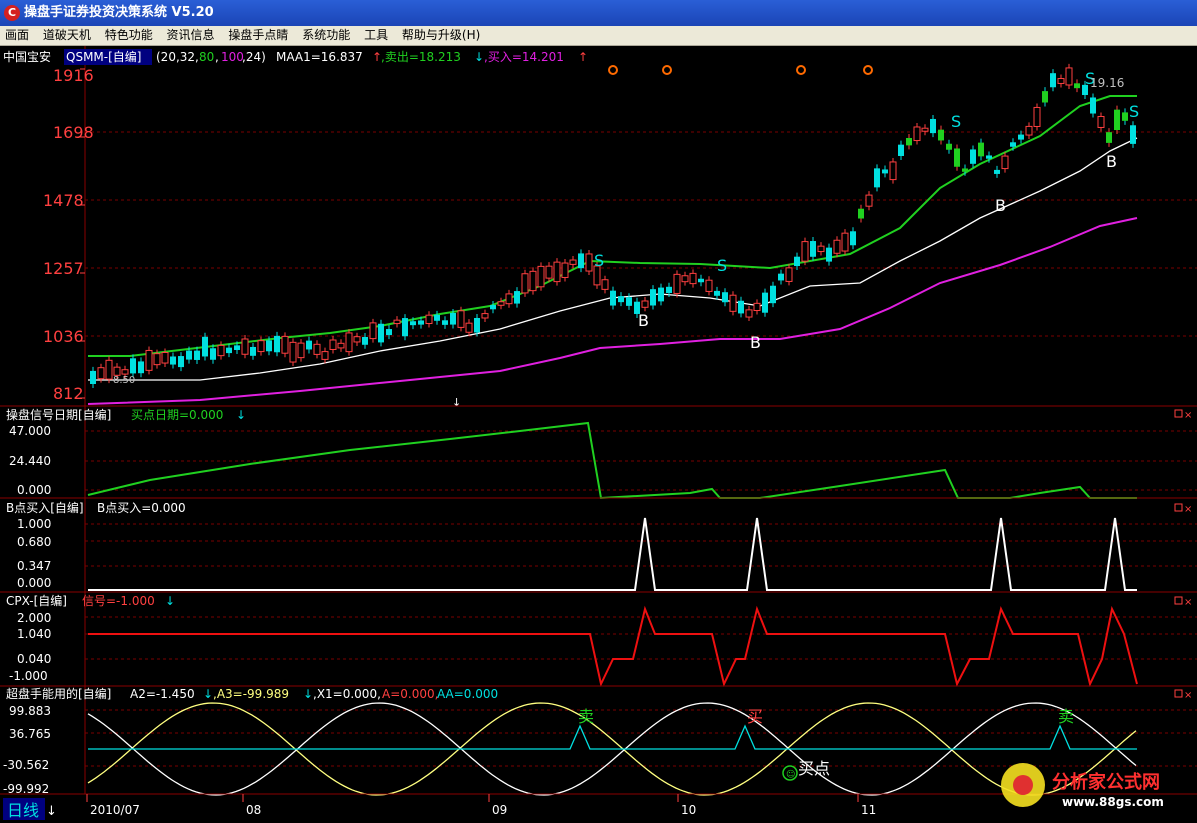  I want to click on menu-item-features: 特色功能, so click(129, 35).